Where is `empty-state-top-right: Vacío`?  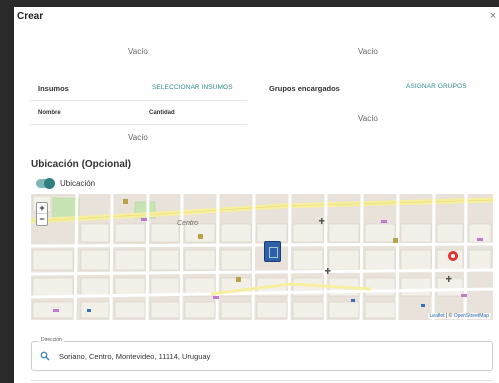
empty-state-top-right: Vacío is located at coordinates (368, 51).